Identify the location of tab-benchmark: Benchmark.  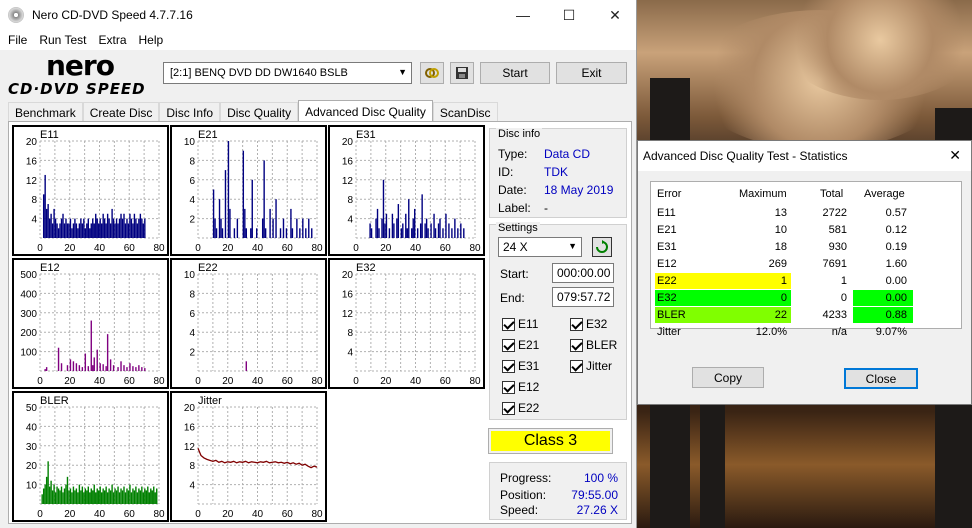
(45, 112).